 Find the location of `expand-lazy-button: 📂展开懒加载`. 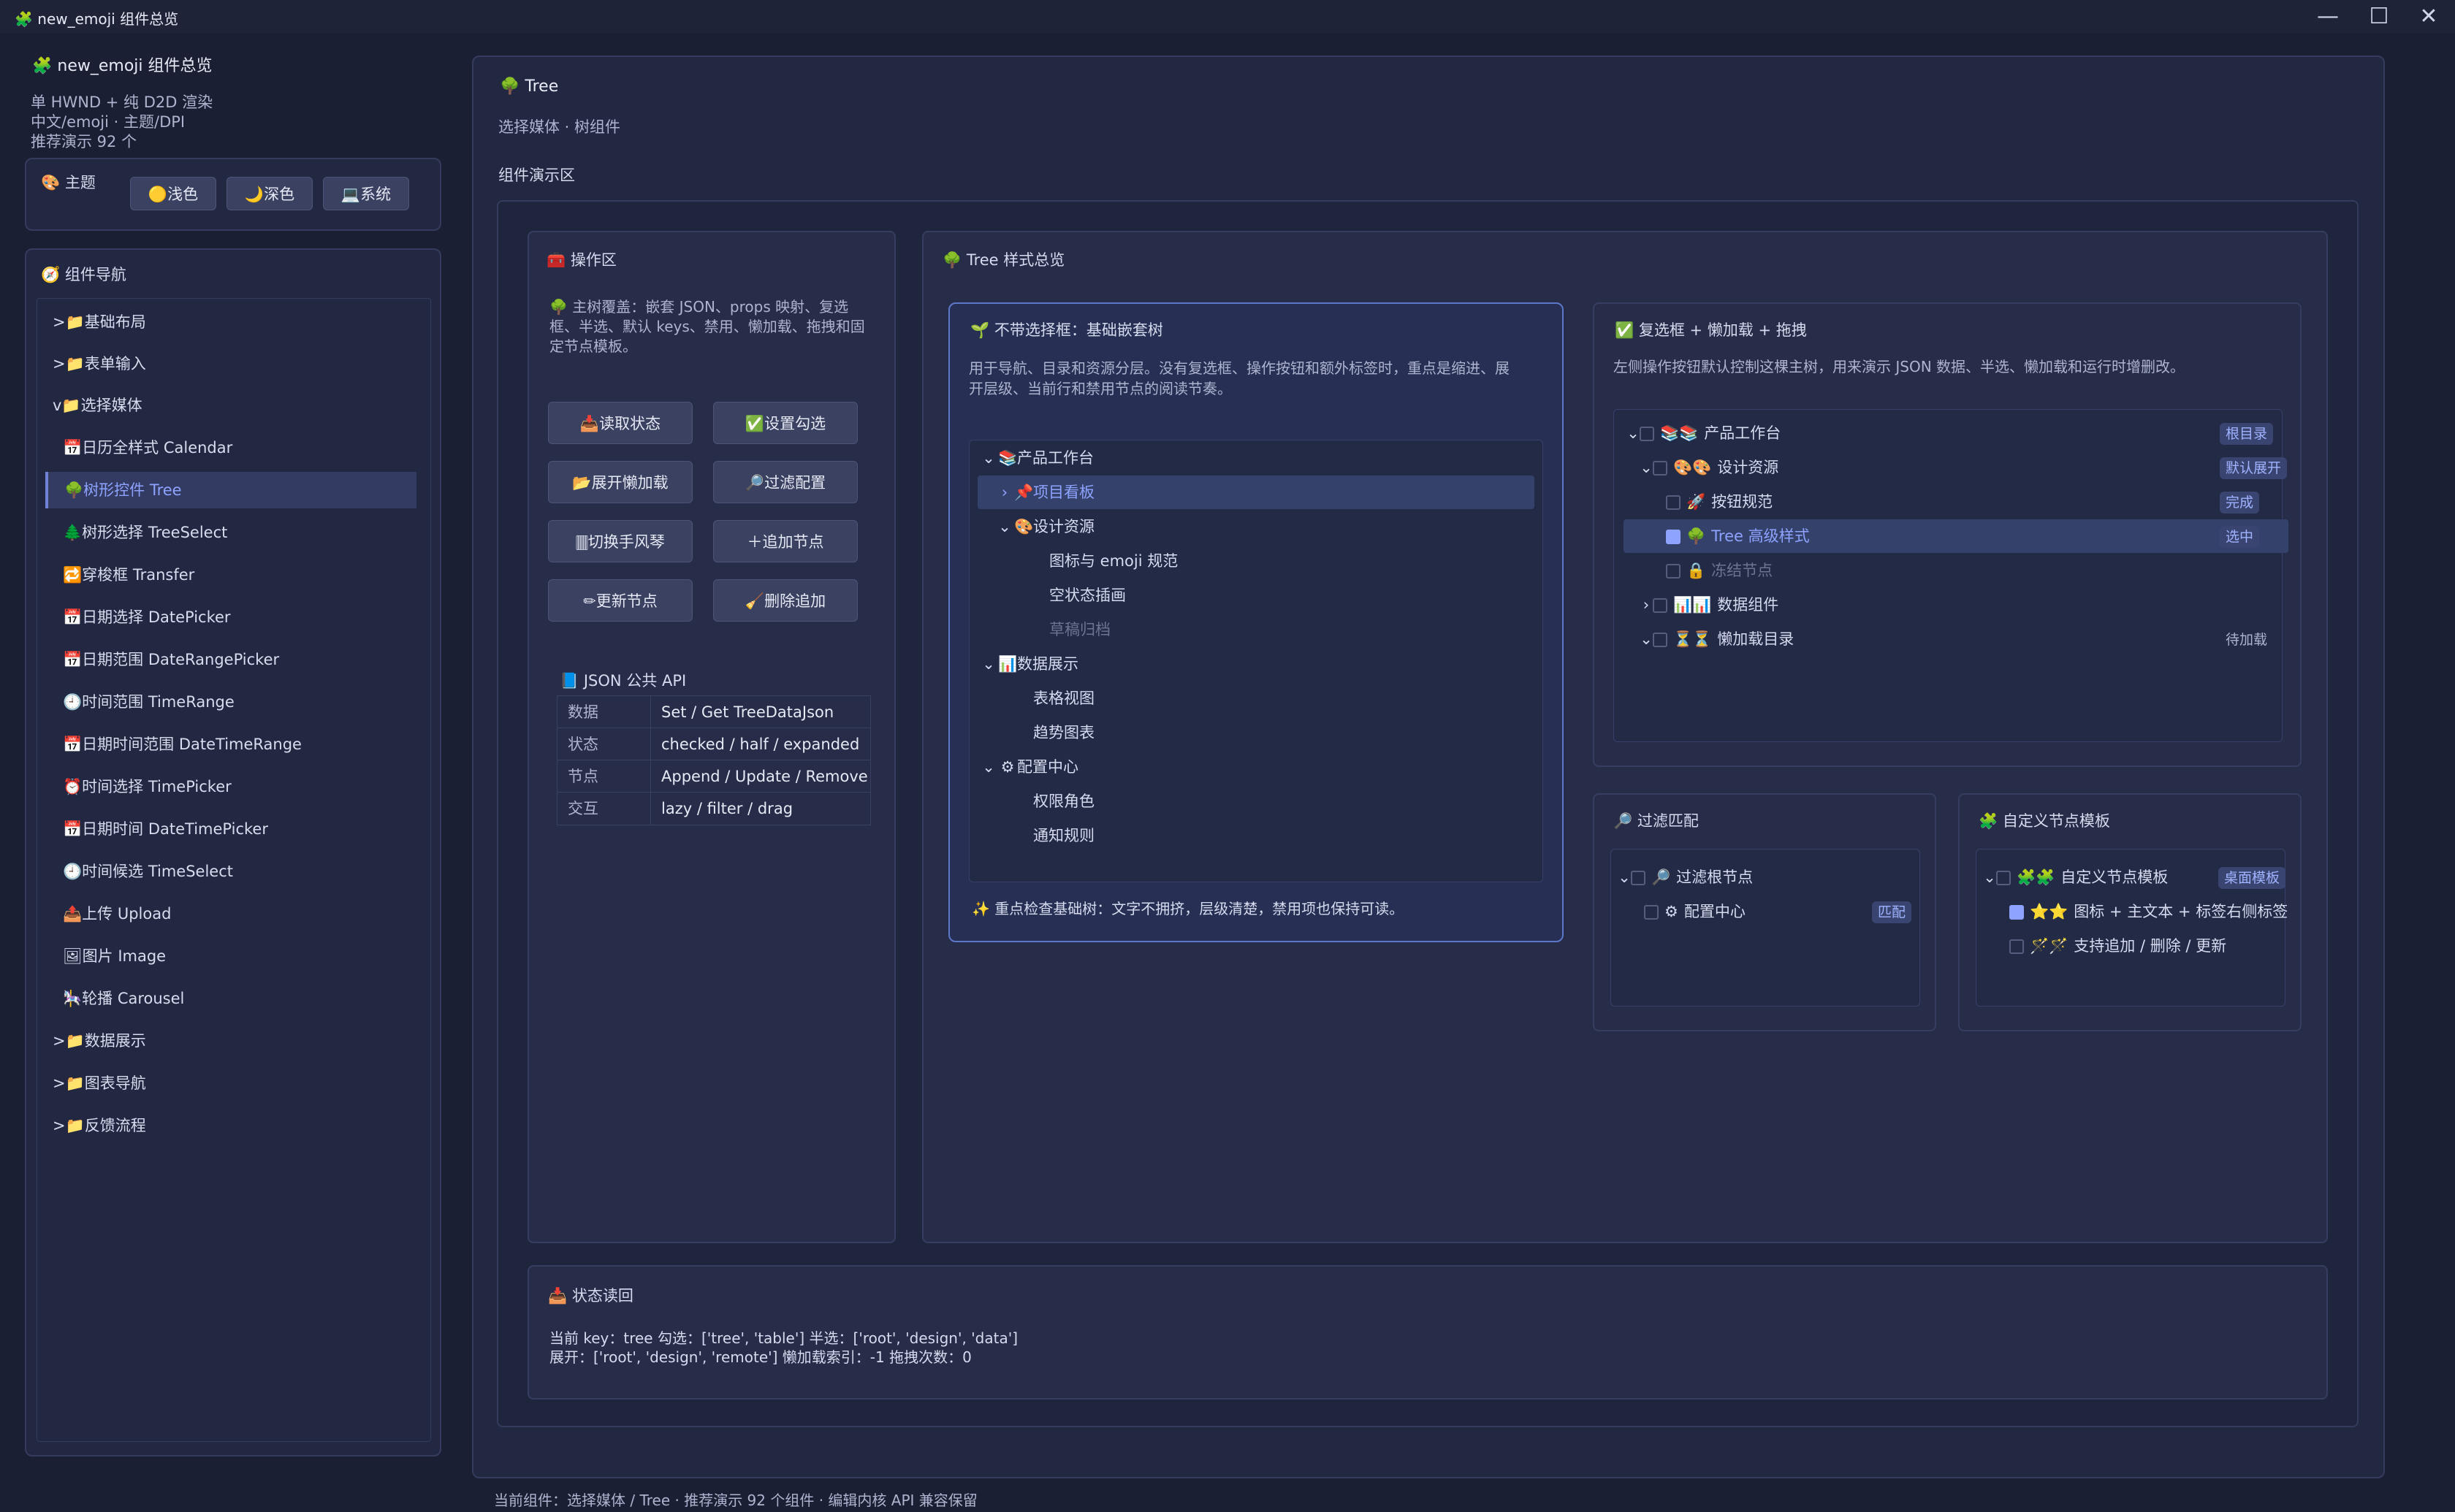

expand-lazy-button: 📂展开懒加载 is located at coordinates (620, 482).